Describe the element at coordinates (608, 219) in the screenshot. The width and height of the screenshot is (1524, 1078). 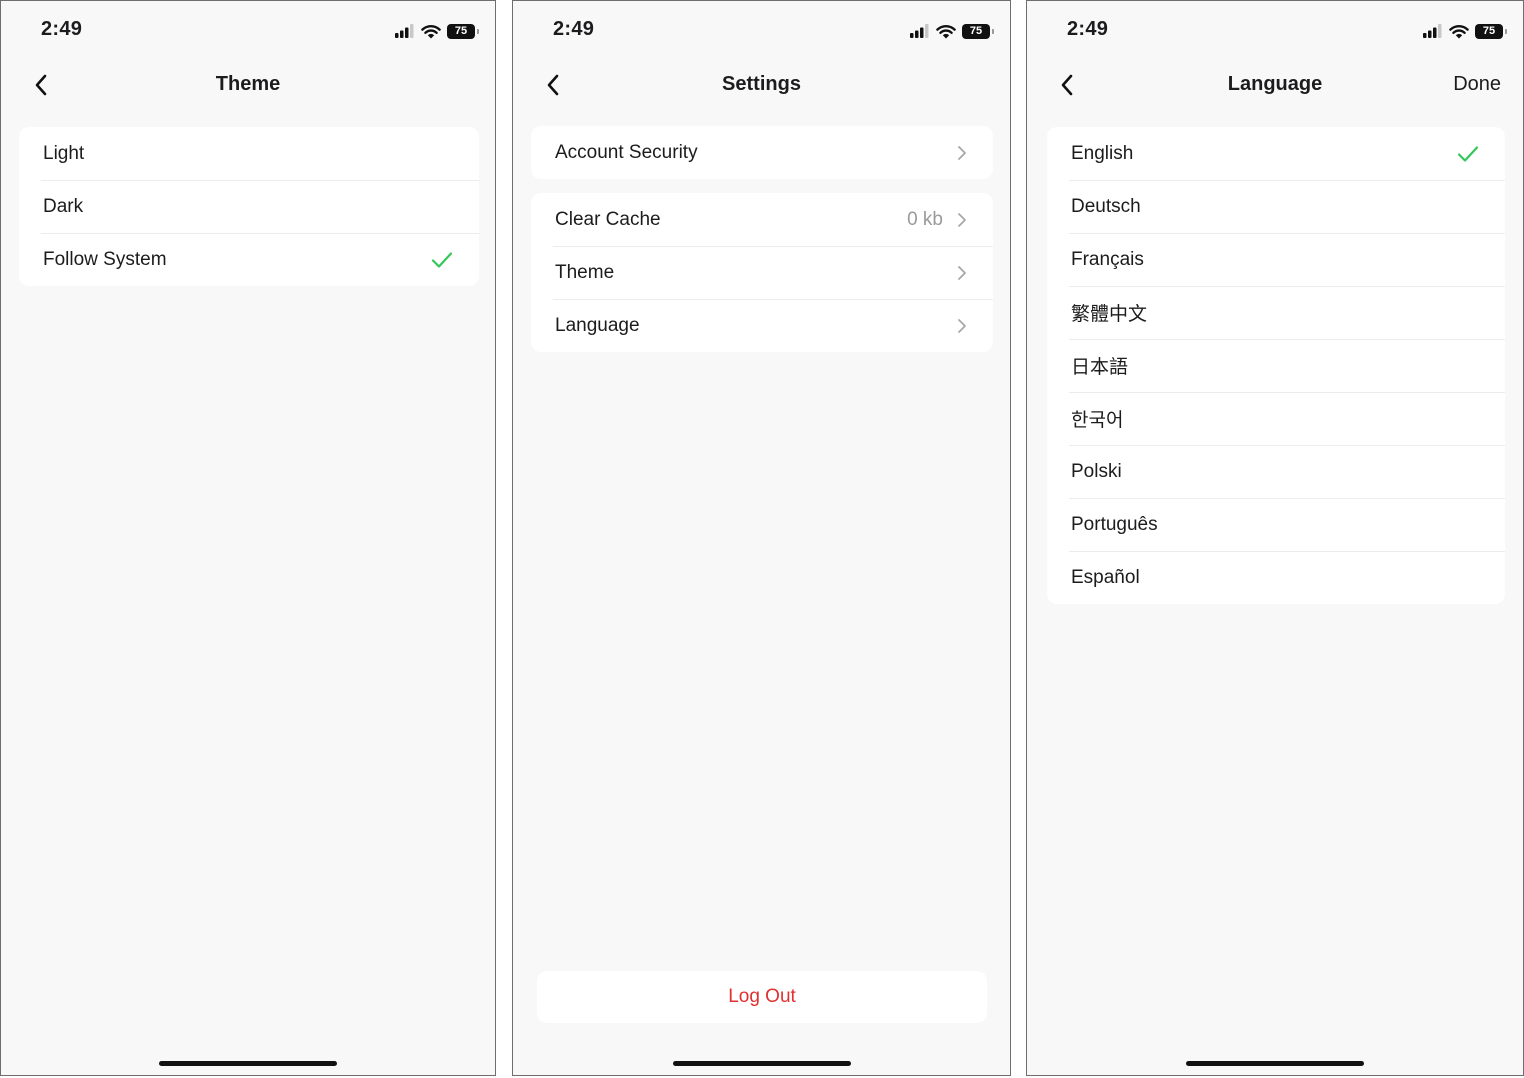
I see `settings-item-label: Clear Cache` at that location.